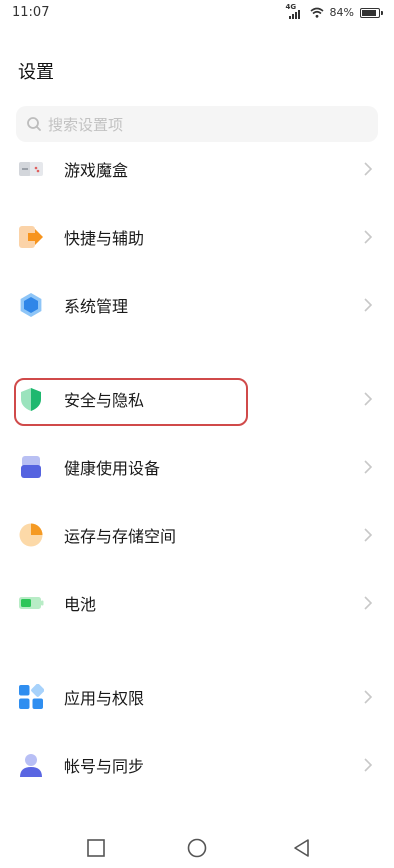 The height and width of the screenshot is (868, 394). What do you see at coordinates (371, 12) in the screenshot?
I see `battery-status-icon` at bounding box center [371, 12].